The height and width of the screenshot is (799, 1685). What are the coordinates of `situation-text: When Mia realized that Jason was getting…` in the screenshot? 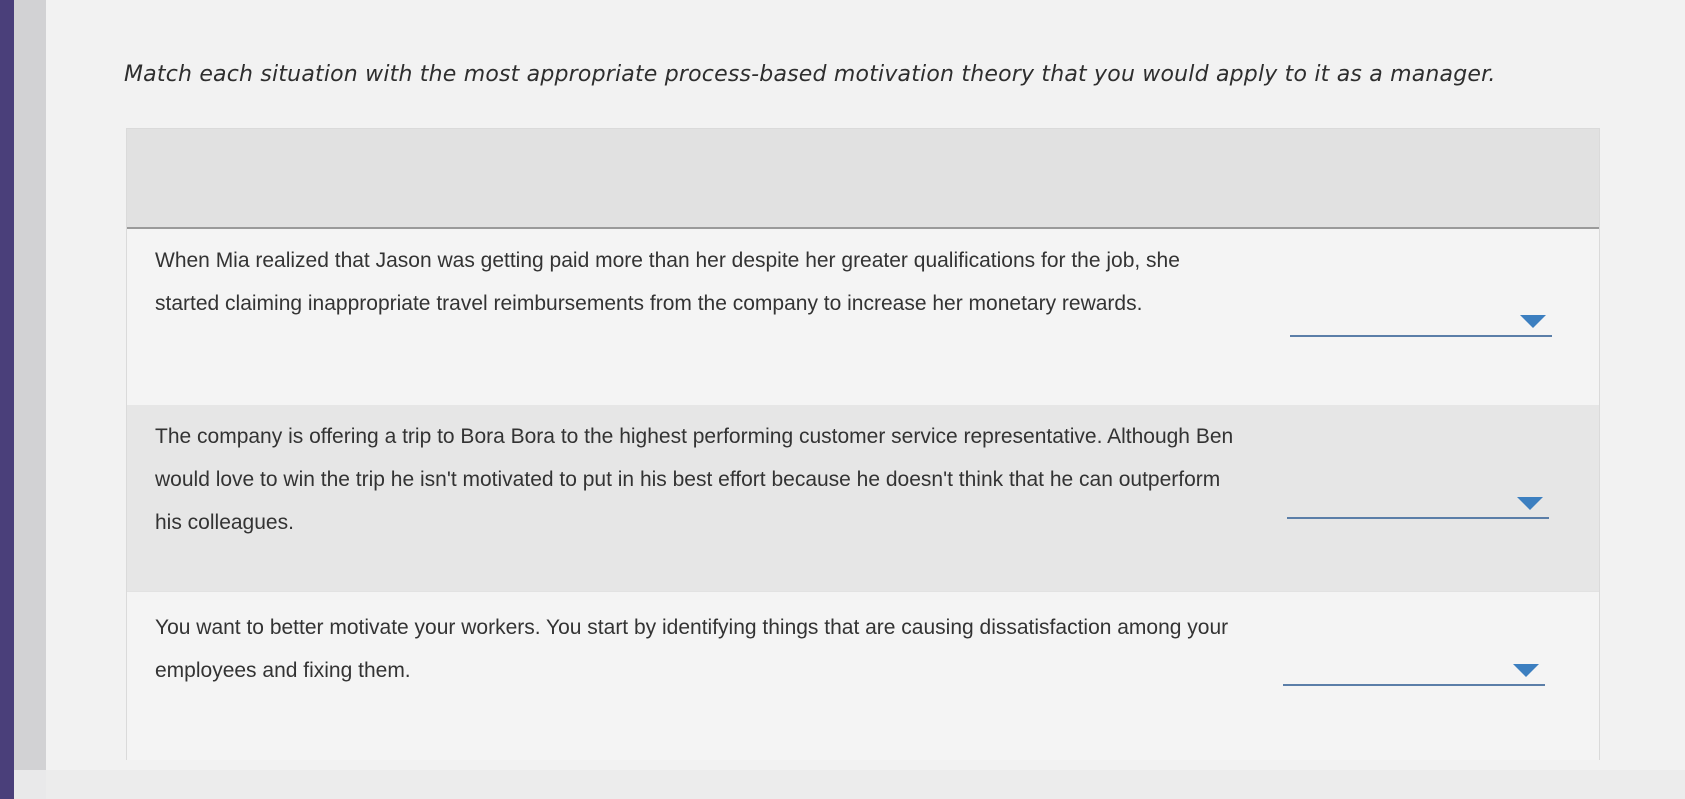 It's located at (667, 282).